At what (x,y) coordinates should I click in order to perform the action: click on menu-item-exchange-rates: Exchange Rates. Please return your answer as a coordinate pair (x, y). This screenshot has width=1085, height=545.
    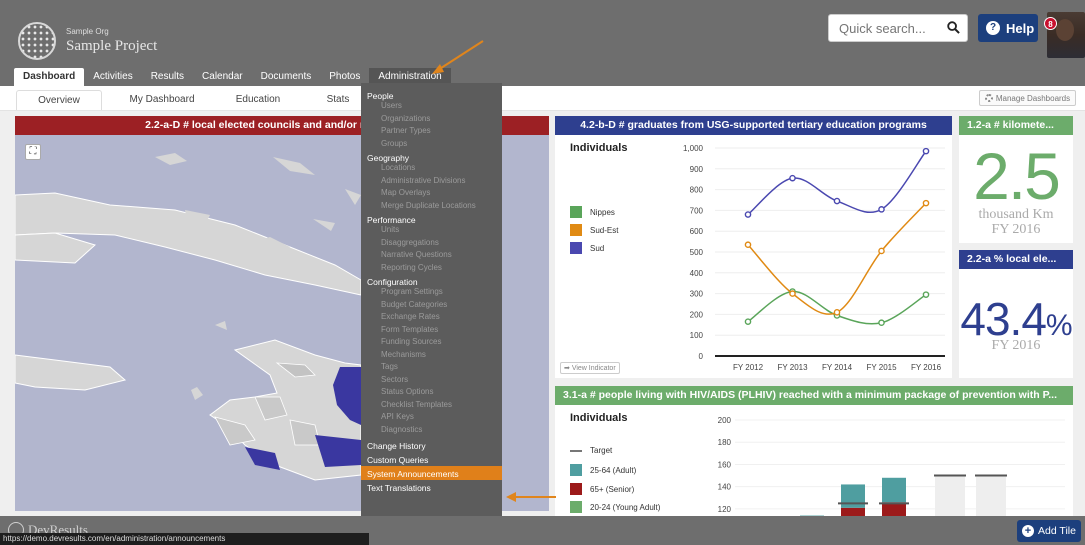
    Looking at the image, I should click on (431, 316).